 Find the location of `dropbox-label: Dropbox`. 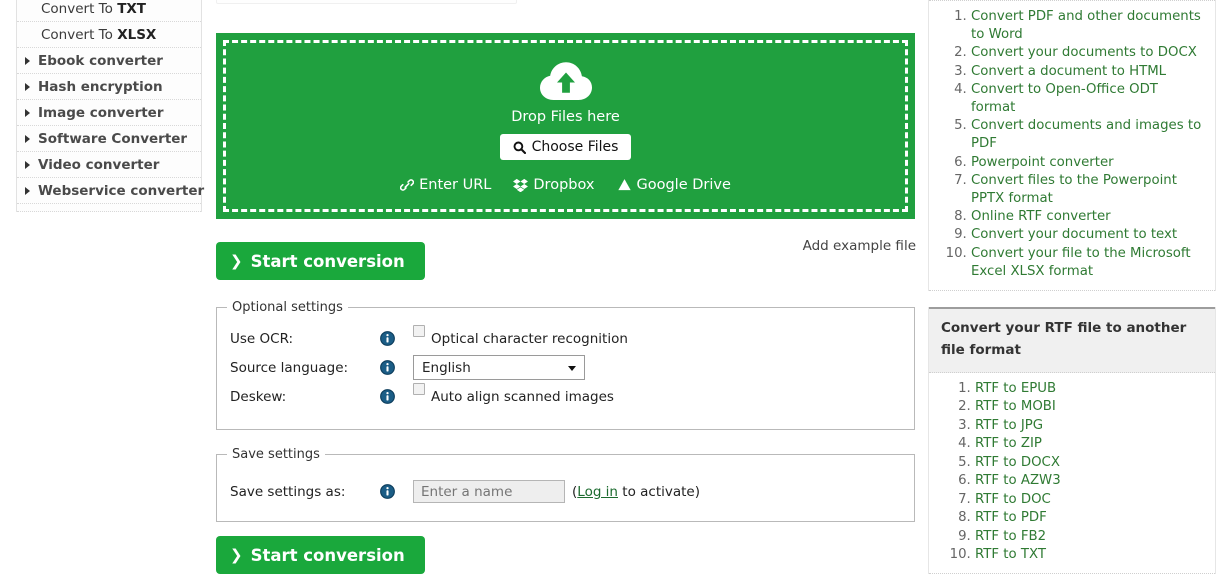

dropbox-label: Dropbox is located at coordinates (564, 185).